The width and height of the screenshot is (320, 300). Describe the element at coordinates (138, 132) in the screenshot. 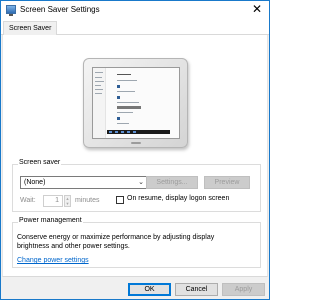

I see `preview-taskbar` at that location.